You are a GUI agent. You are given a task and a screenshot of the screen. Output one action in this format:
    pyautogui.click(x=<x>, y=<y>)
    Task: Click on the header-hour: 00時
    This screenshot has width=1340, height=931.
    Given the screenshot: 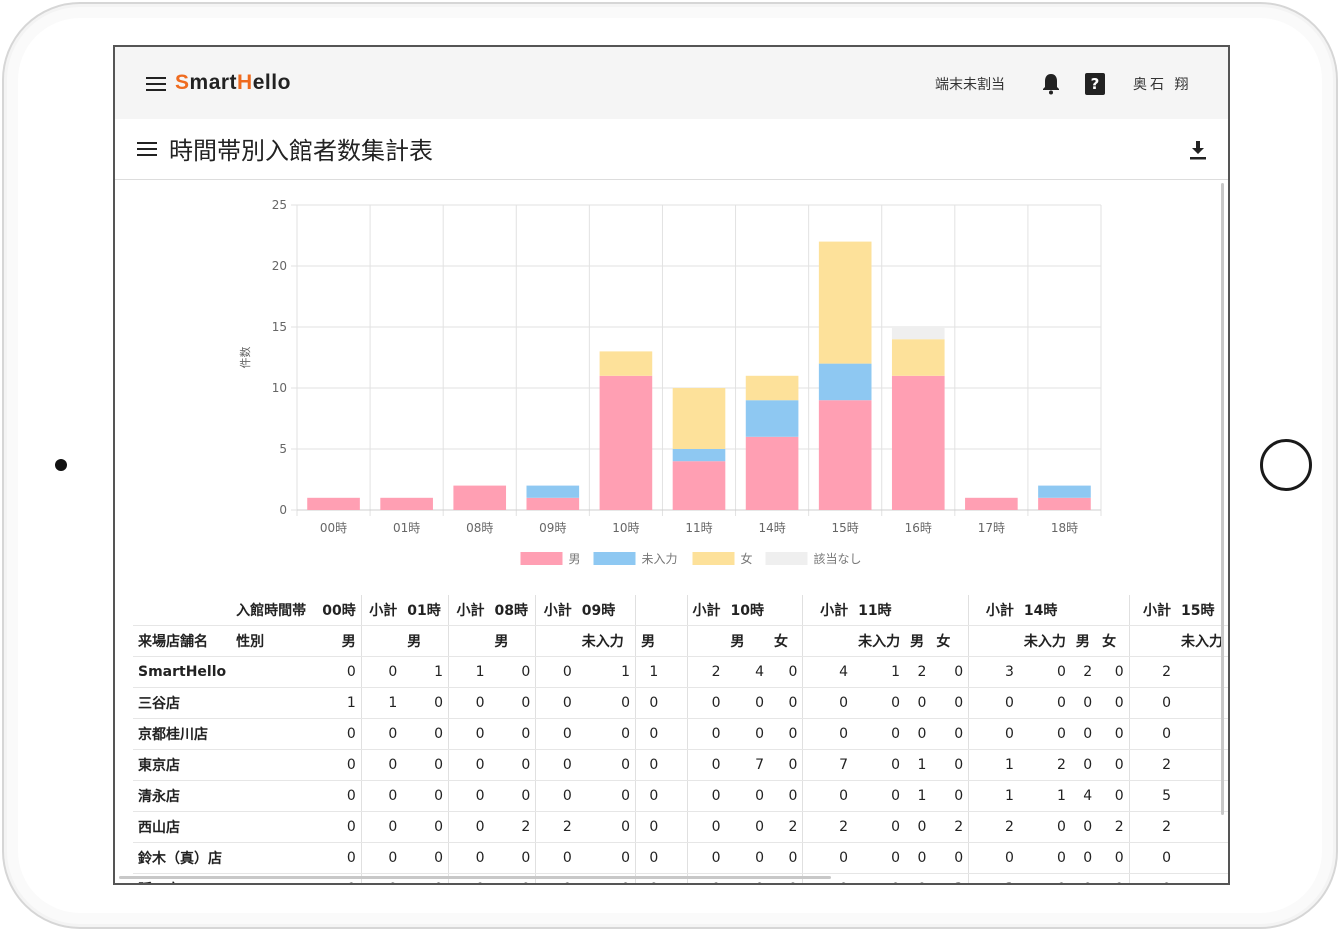 What is the action you would take?
    pyautogui.click(x=338, y=610)
    